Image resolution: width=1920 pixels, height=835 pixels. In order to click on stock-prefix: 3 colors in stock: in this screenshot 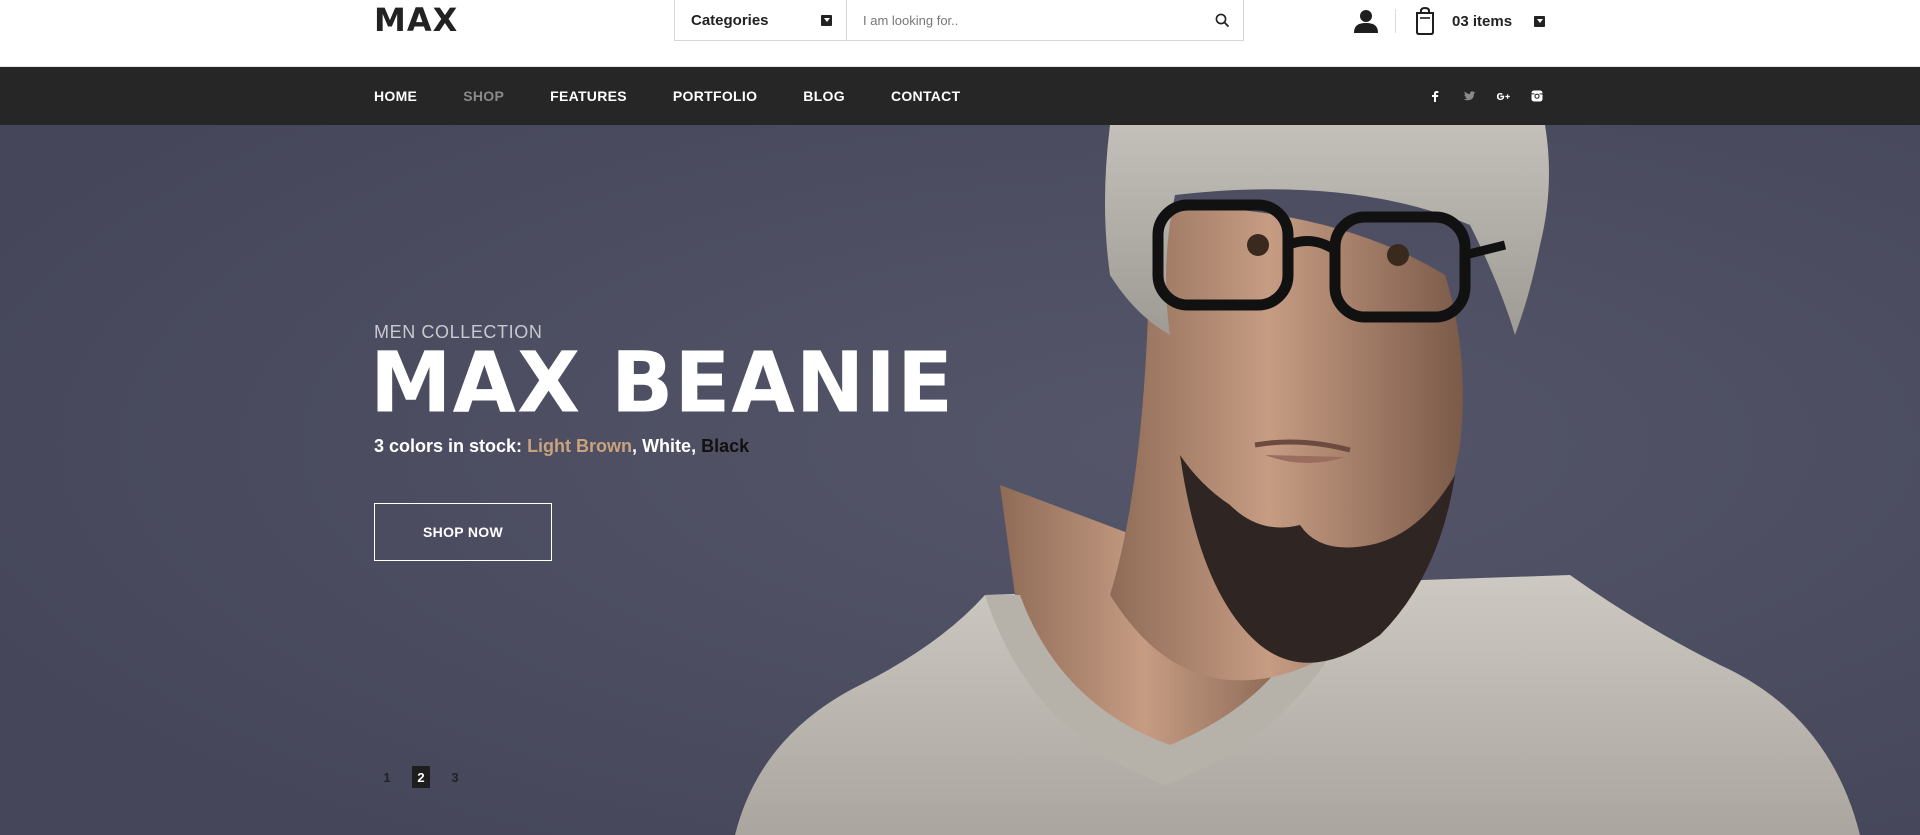, I will do `click(448, 446)`.